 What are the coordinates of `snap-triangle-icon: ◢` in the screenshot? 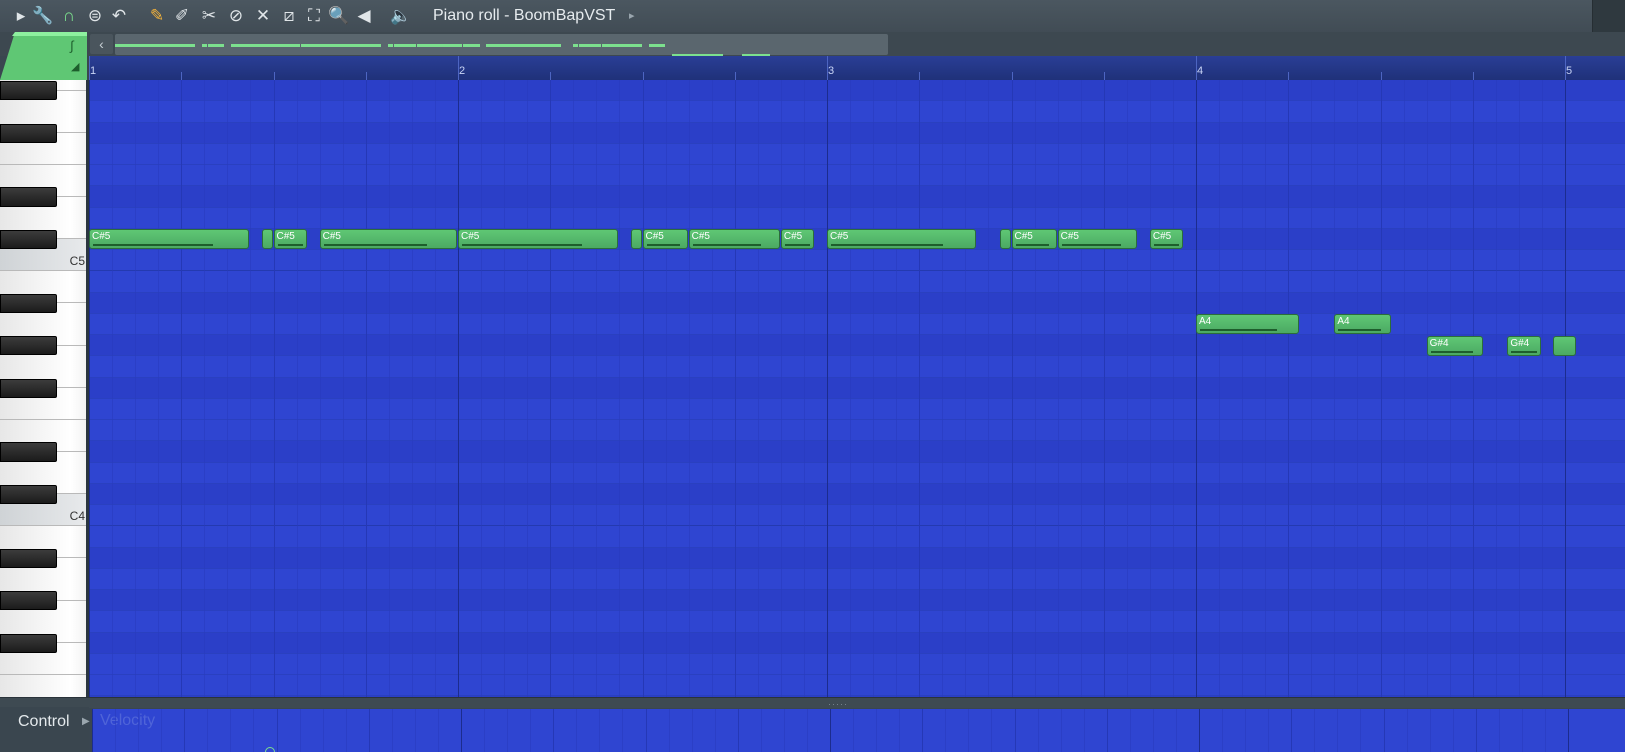 It's located at (75, 66).